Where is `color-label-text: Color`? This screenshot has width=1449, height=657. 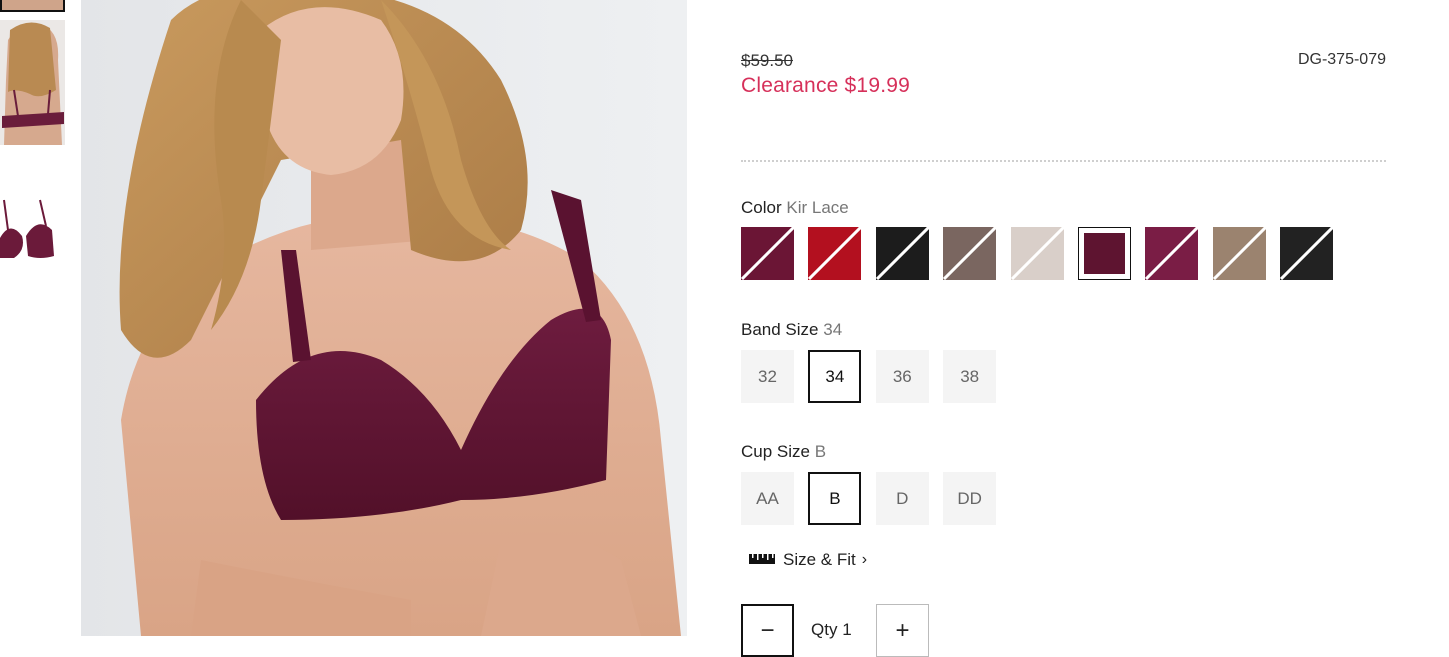 color-label-text: Color is located at coordinates (761, 207).